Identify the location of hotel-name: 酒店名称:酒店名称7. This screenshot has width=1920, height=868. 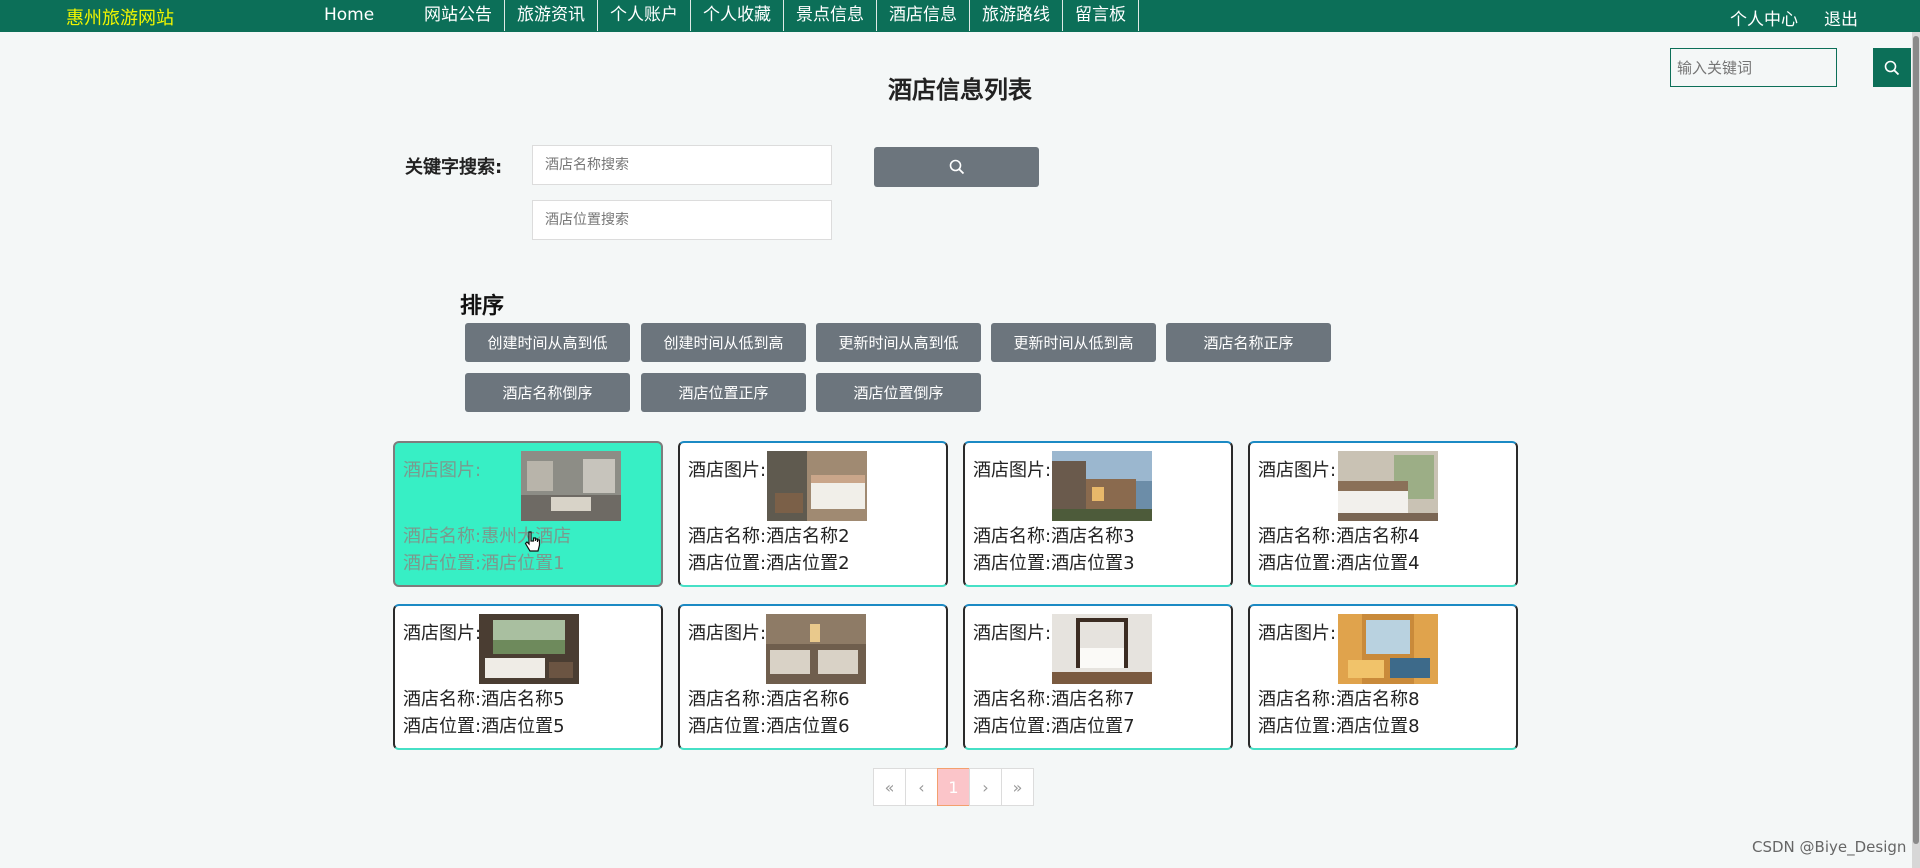
(1054, 699).